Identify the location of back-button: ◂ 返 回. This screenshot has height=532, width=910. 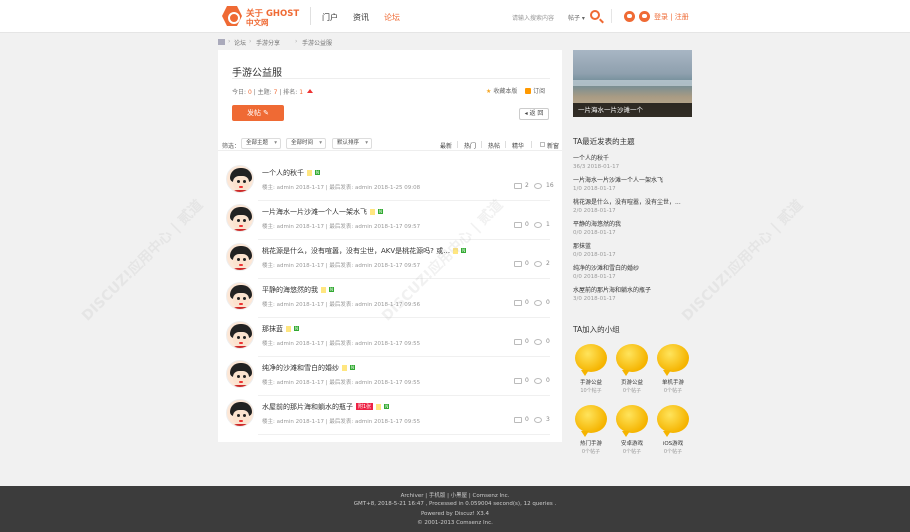
(534, 114).